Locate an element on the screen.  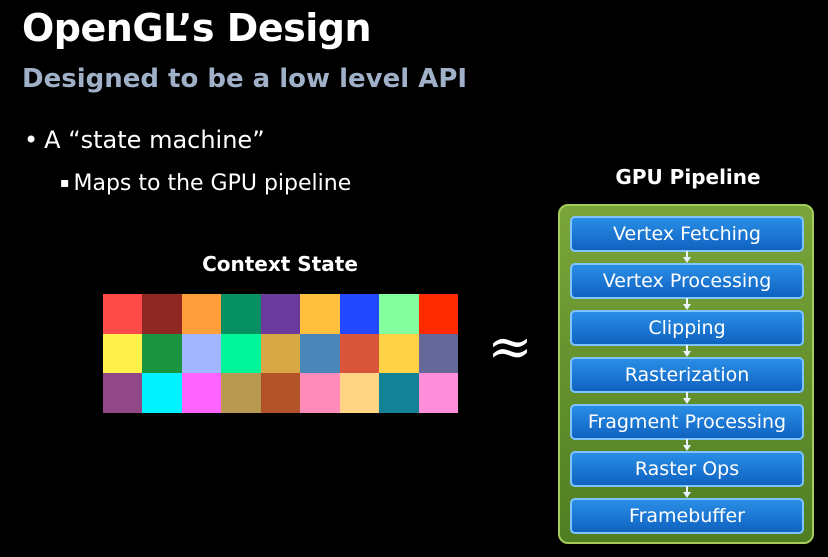
bullet-text: Maps to the GPU pipeline is located at coordinates (212, 183).